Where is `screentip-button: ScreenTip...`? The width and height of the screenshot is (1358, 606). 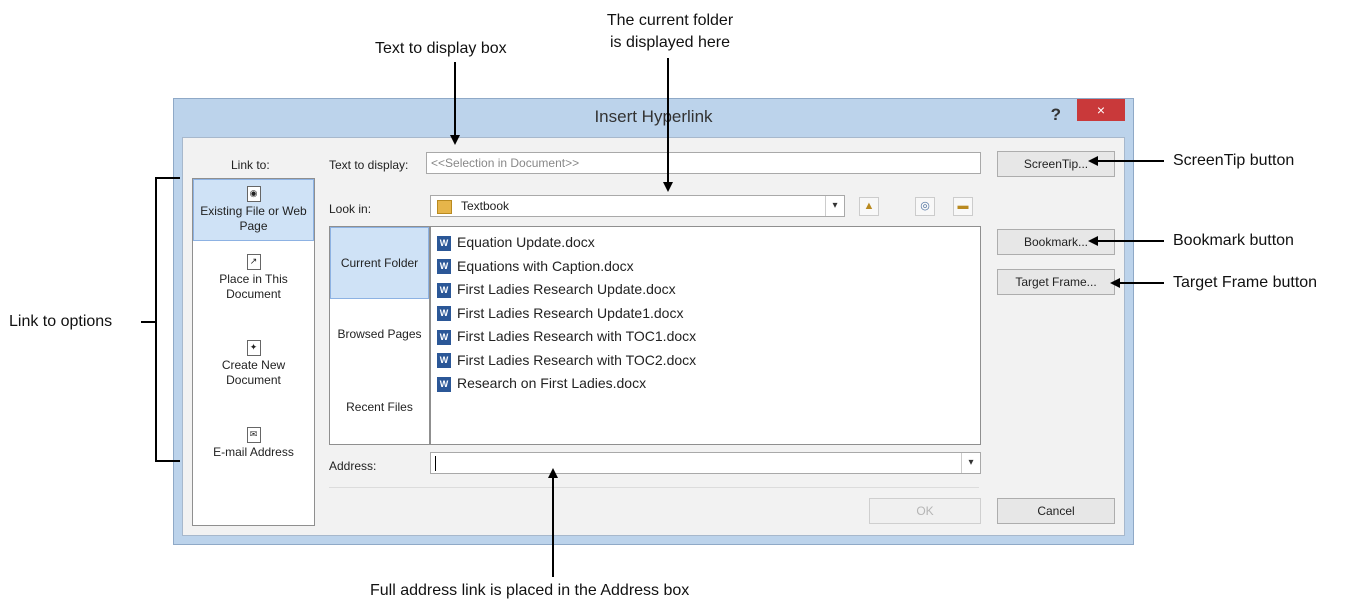 screentip-button: ScreenTip... is located at coordinates (1056, 164).